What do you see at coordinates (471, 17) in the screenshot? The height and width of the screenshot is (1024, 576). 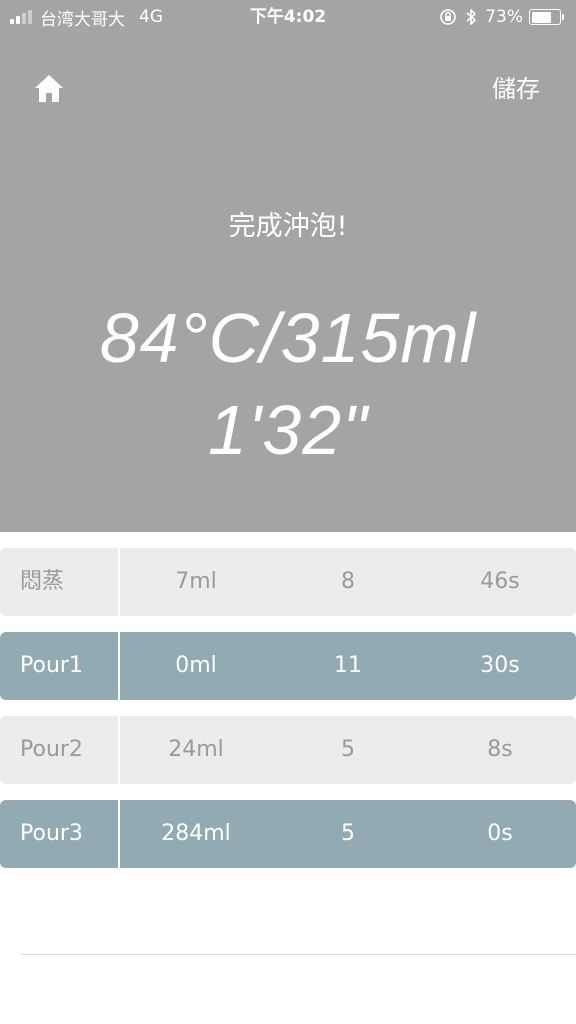 I see `bluetooth-icon` at bounding box center [471, 17].